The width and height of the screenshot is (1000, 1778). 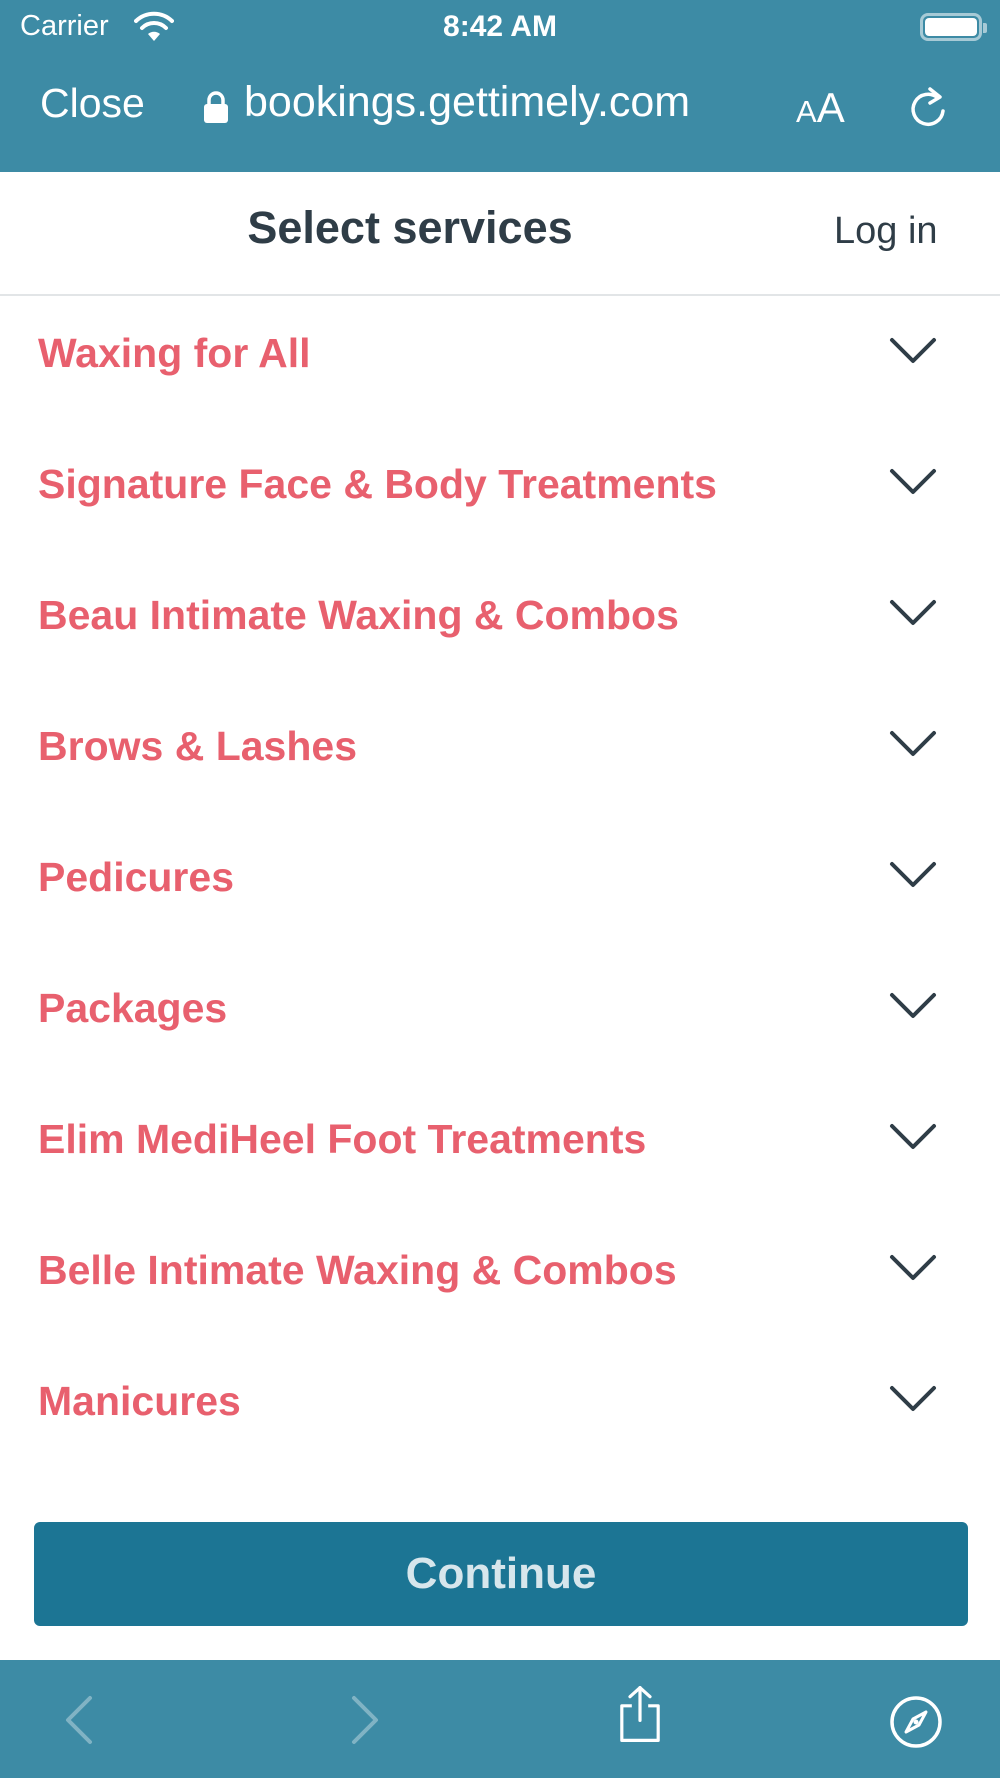 I want to click on status-bar: Carrier 8:42 AM, so click(x=500, y=28).